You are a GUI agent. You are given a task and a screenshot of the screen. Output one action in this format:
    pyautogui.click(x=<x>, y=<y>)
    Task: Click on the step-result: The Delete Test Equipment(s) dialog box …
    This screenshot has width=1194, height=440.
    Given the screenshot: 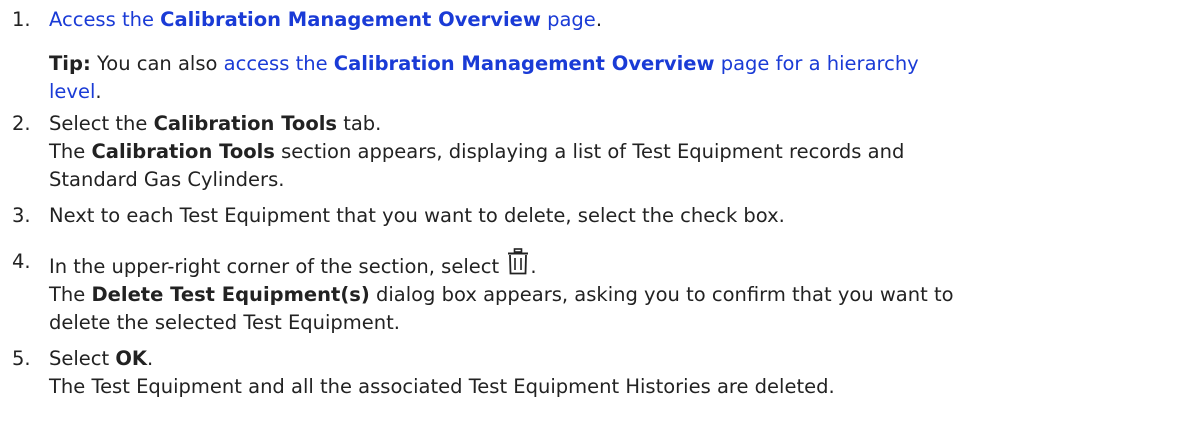 What is the action you would take?
    pyautogui.click(x=621, y=309)
    